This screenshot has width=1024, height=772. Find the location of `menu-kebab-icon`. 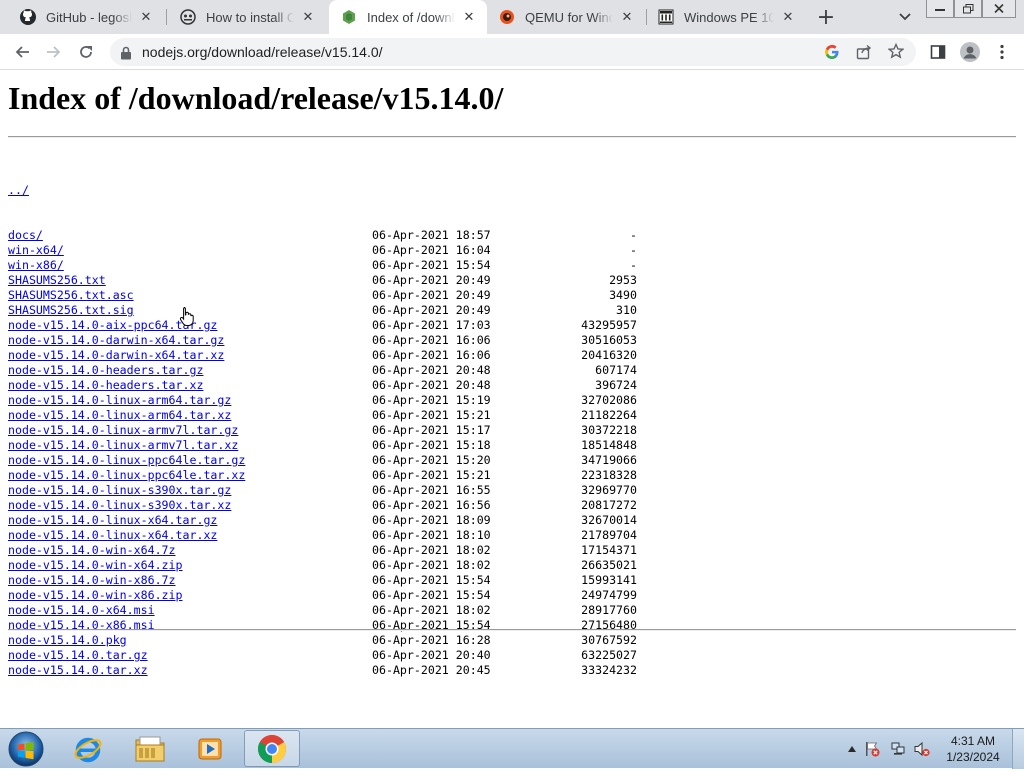

menu-kebab-icon is located at coordinates (1002, 52).